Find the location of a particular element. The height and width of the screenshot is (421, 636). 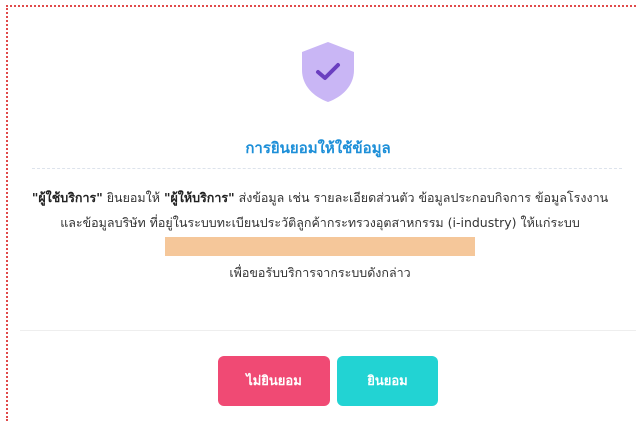

decline-button: ไม่ยินยอม is located at coordinates (274, 381).